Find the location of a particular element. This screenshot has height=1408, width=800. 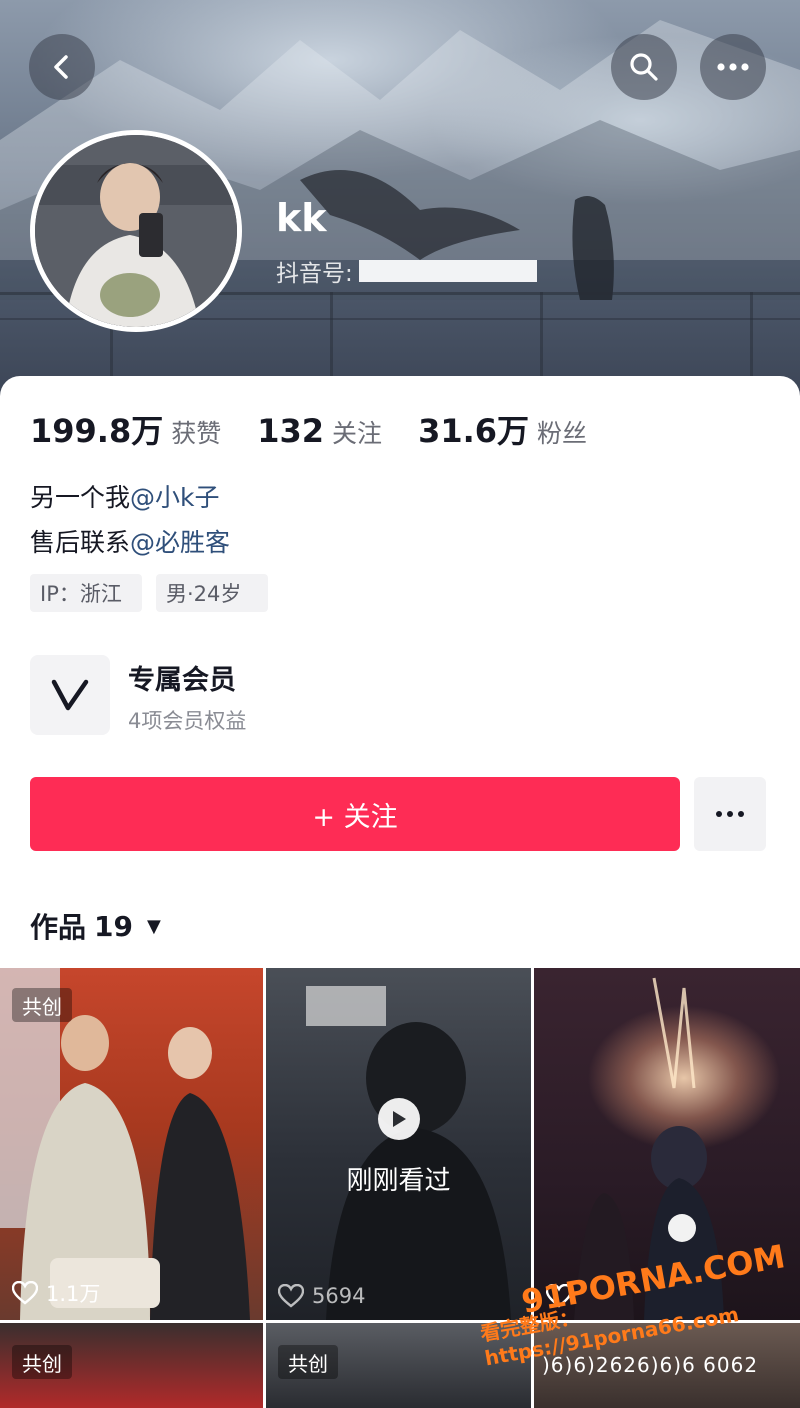

likes-count: 199.8万 is located at coordinates (96, 429).